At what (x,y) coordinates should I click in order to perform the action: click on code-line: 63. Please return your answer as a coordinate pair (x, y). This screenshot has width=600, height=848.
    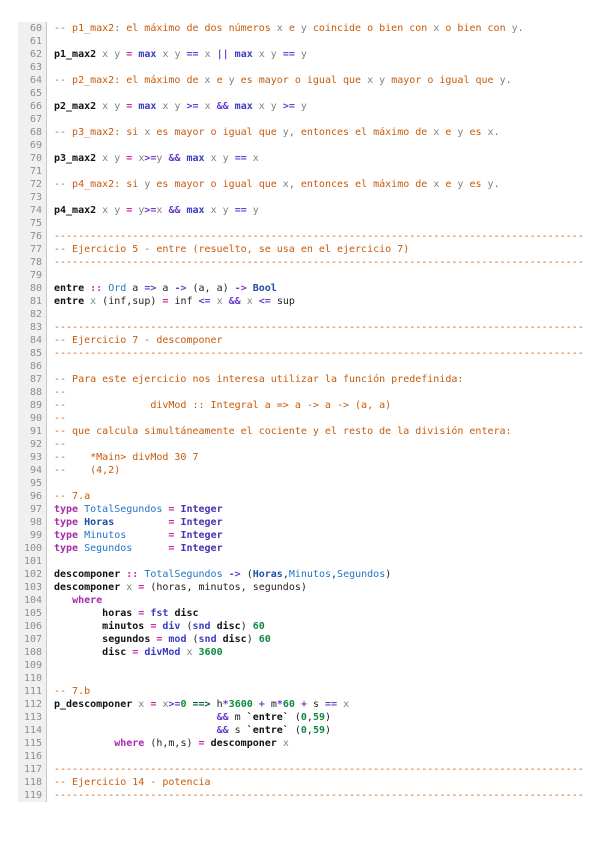
    Looking at the image, I should click on (309, 67).